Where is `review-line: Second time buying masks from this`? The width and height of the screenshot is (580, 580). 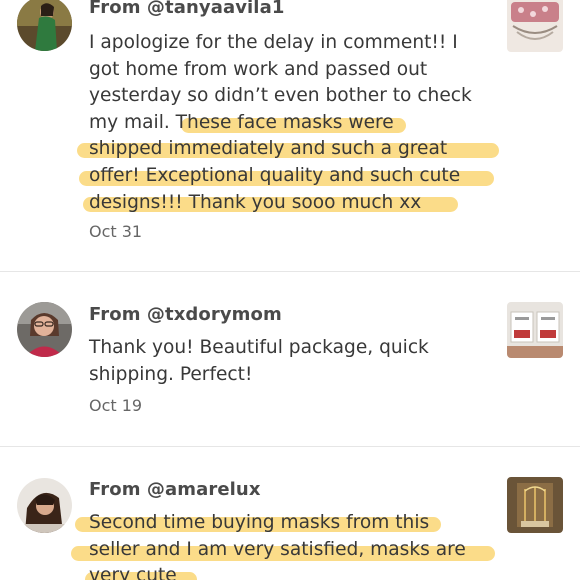 review-line: Second time buying masks from this is located at coordinates (282, 523).